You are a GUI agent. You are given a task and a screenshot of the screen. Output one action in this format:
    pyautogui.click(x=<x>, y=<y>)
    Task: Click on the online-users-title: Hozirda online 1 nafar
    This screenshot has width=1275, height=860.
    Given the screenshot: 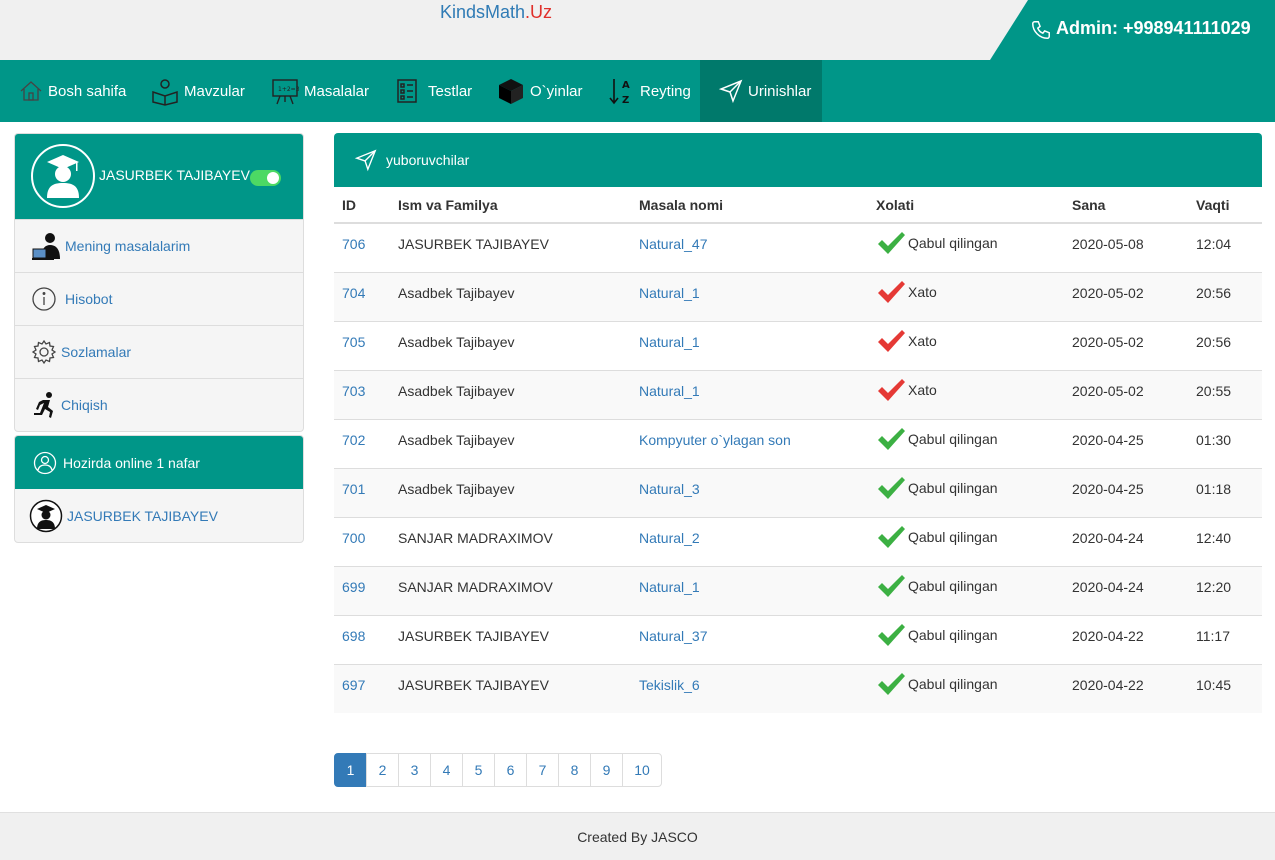 What is the action you would take?
    pyautogui.click(x=131, y=462)
    